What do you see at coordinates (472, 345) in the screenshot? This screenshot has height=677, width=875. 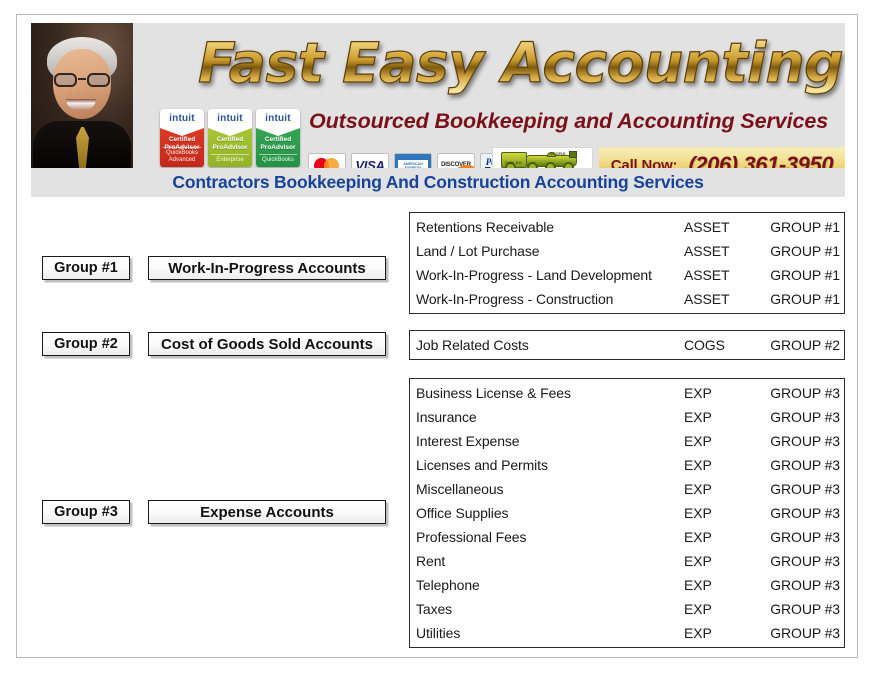 I see `account-name: Job Related Costs` at bounding box center [472, 345].